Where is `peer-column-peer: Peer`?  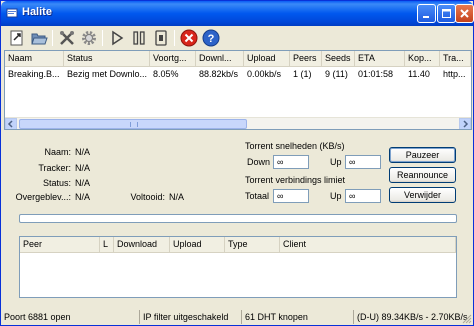 peer-column-peer: Peer is located at coordinates (60, 244).